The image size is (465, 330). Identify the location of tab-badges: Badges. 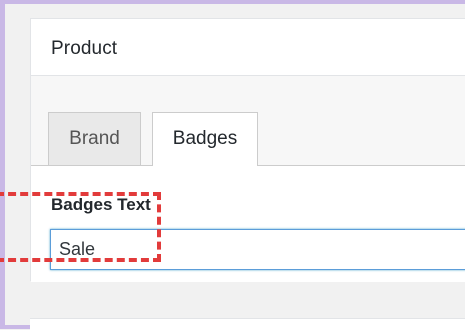
(205, 139).